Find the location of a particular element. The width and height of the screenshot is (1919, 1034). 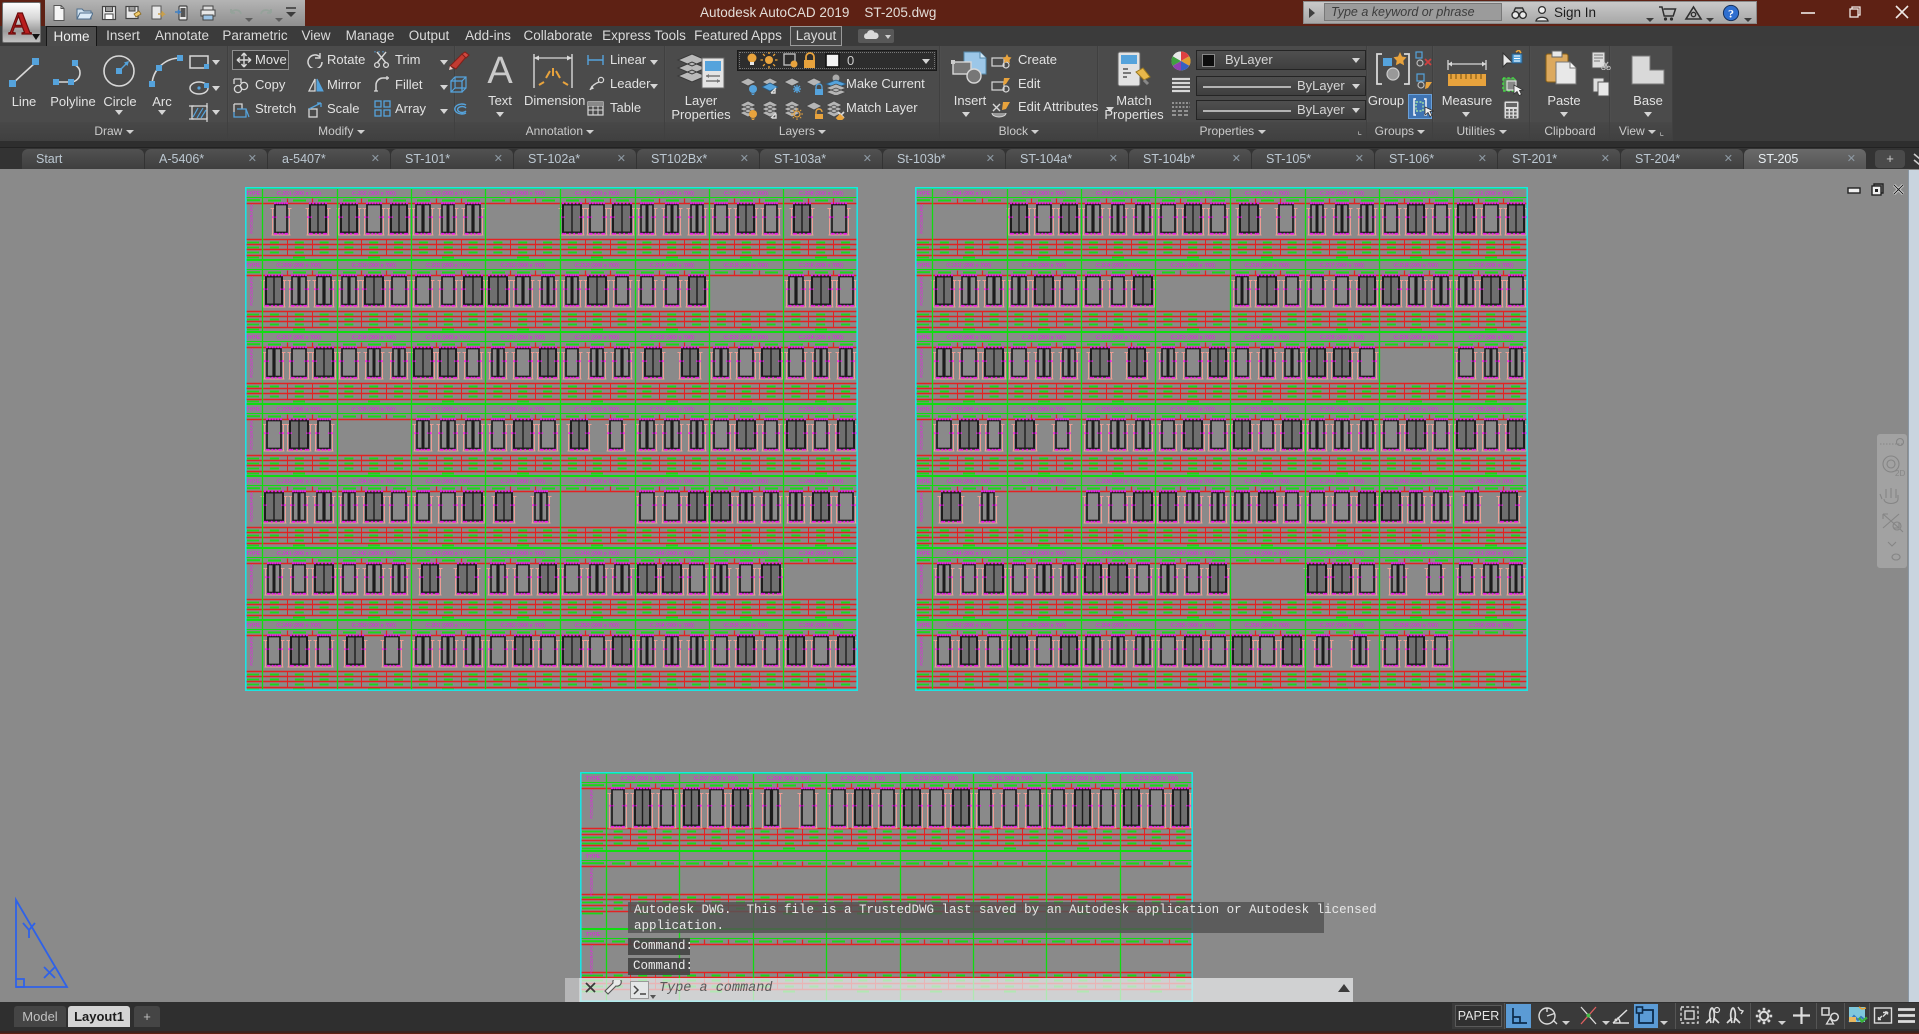

svg-text: C.216 (300 x 700) is located at coordinates (821, 266).